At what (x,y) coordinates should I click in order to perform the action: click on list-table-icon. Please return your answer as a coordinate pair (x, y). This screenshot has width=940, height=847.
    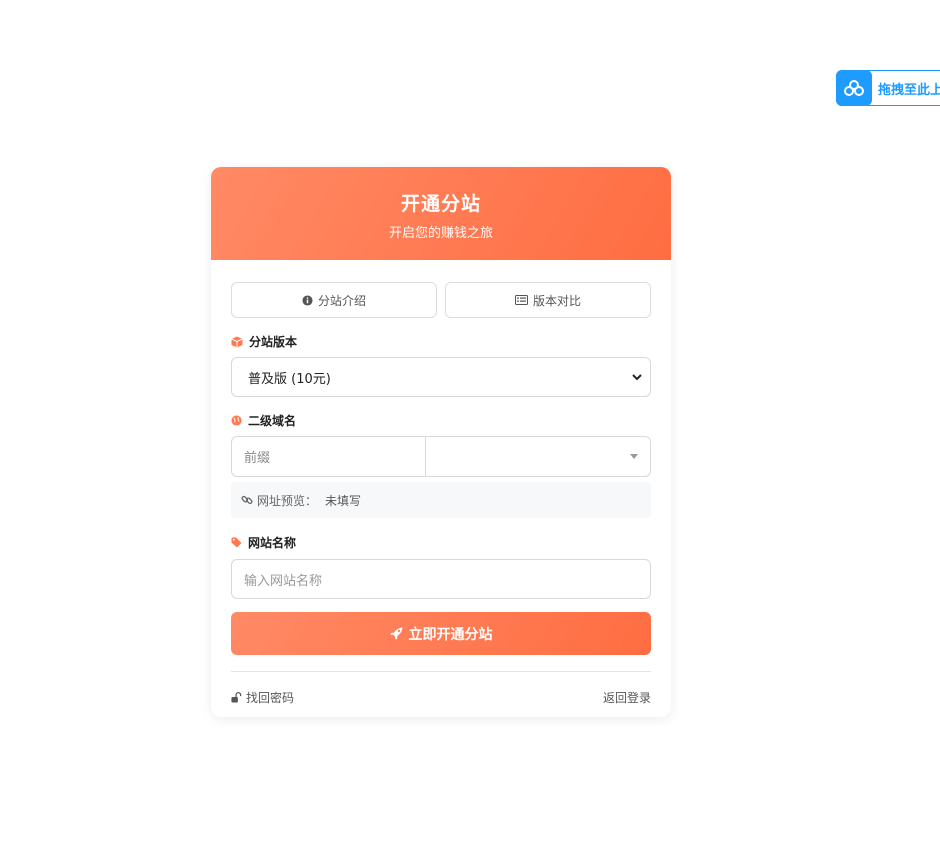
    Looking at the image, I should click on (521, 300).